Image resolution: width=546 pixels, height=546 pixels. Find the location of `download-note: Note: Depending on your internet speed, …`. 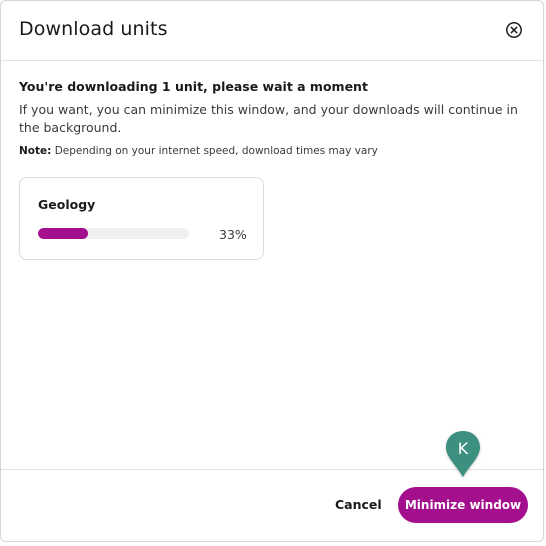

download-note: Note: Depending on your internet speed, … is located at coordinates (272, 151).